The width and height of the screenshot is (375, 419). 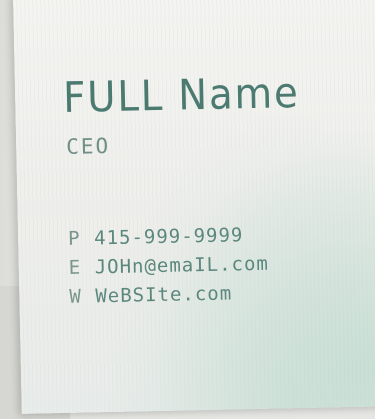 What do you see at coordinates (75, 267) in the screenshot?
I see `contact-email-label: E` at bounding box center [75, 267].